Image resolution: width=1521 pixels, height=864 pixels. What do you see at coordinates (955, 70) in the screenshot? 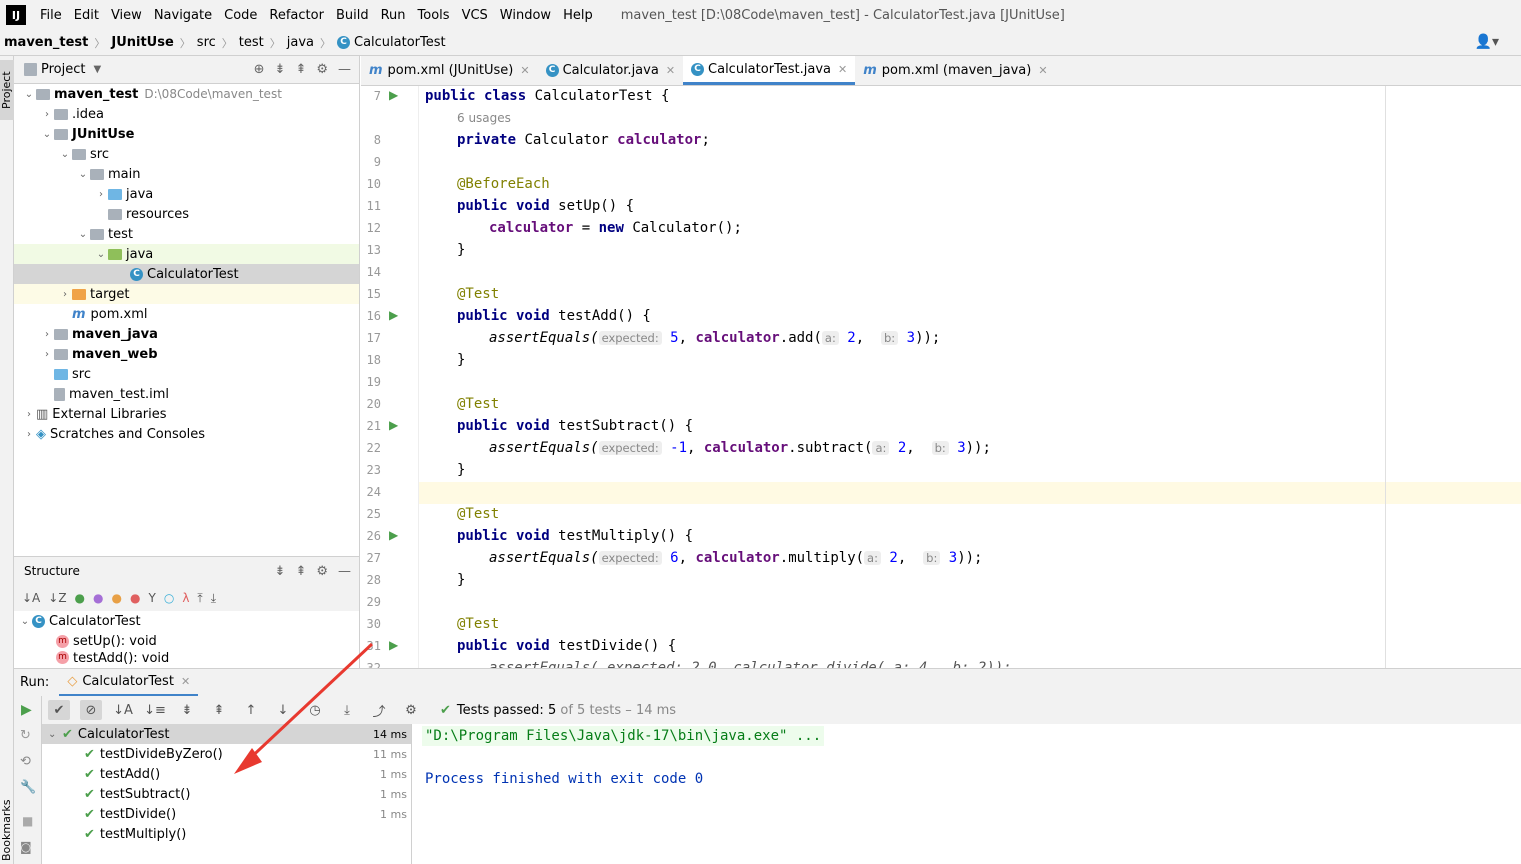
I see `tab-pom-maven-java: m pom.xml (maven_java) ✕` at bounding box center [955, 70].